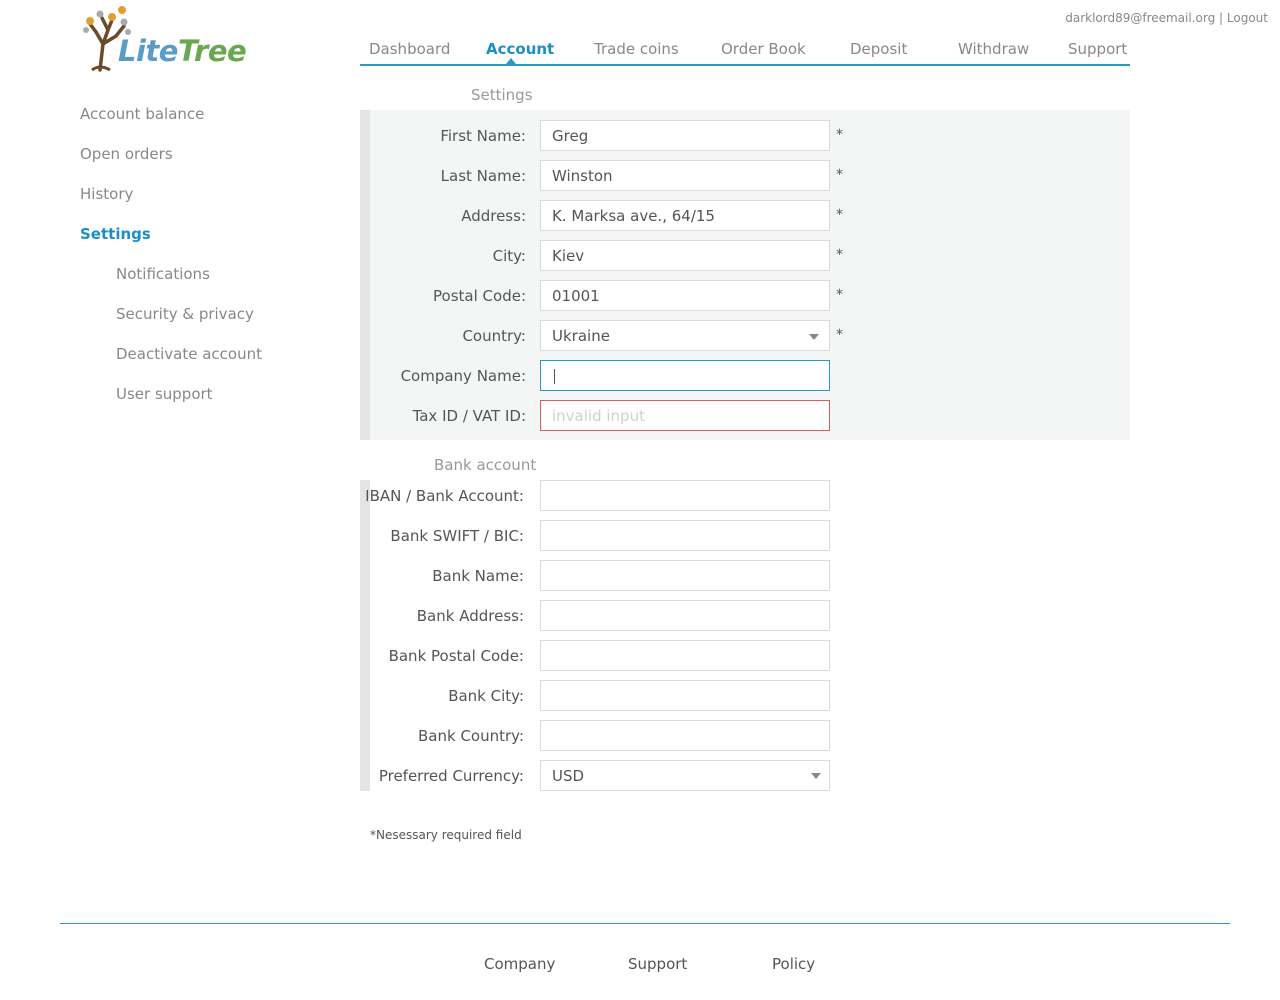  I want to click on sidebar-item-user-support: User support, so click(164, 394).